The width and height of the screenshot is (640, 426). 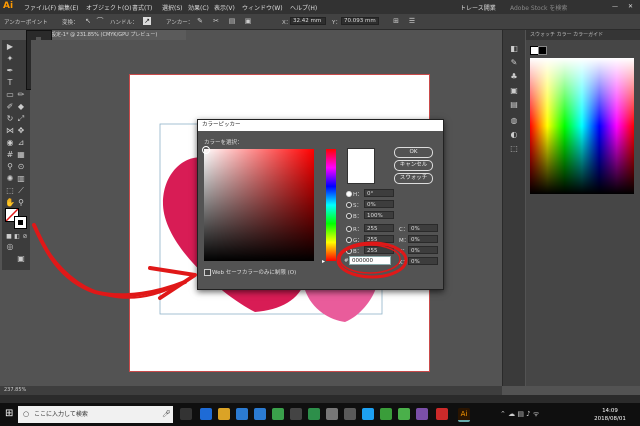 I want to click on search-icon: ○, so click(x=26, y=414).